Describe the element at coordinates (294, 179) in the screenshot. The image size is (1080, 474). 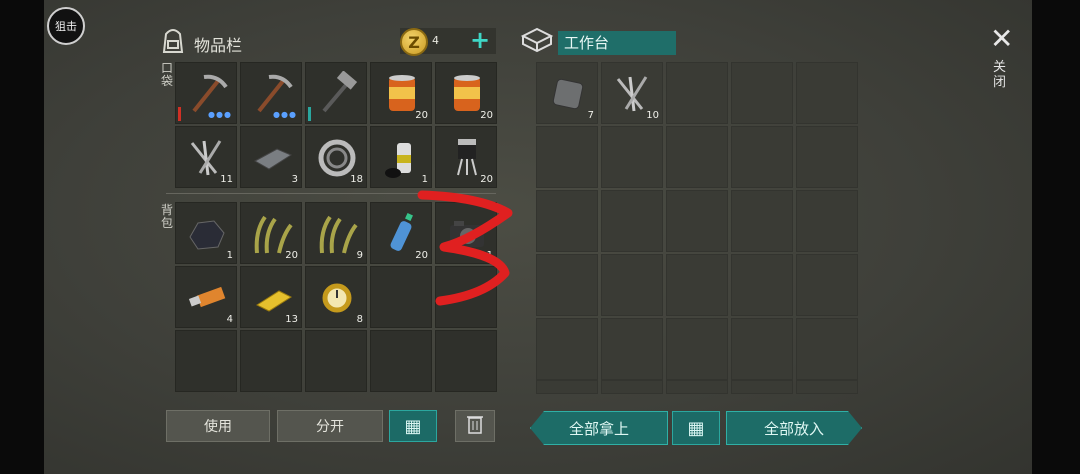
I see `item-count: 3` at that location.